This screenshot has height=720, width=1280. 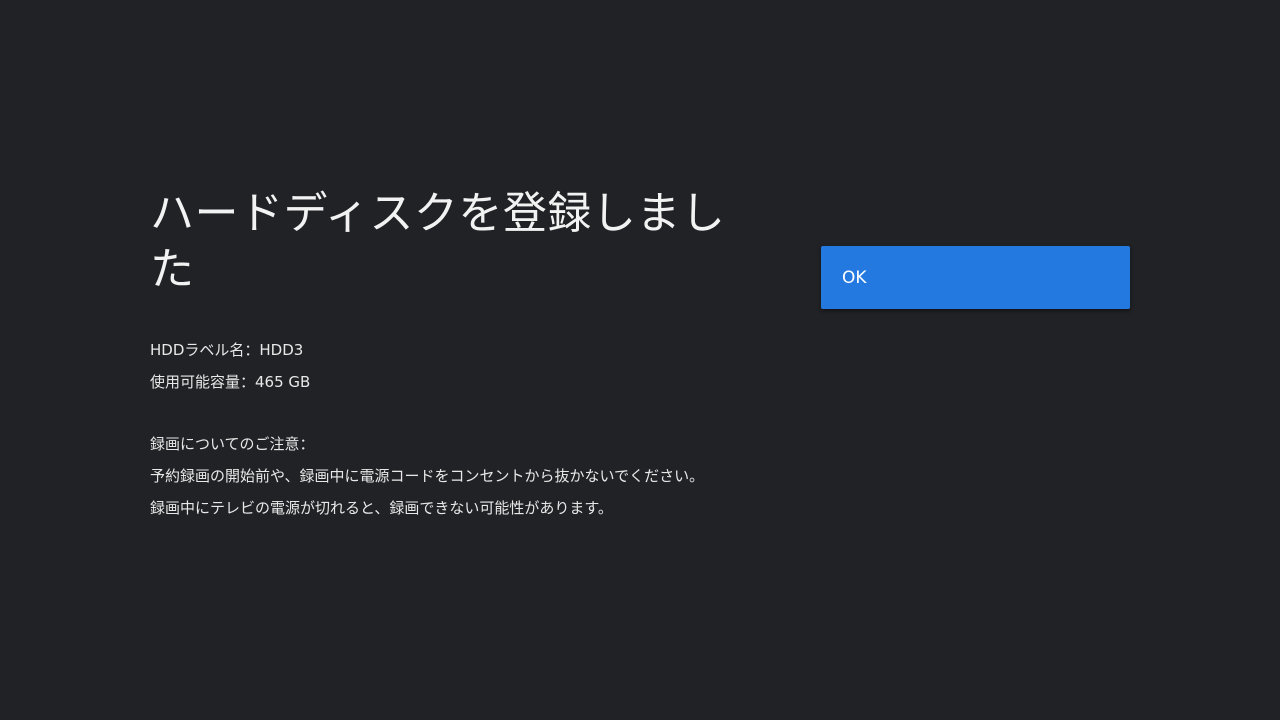 What do you see at coordinates (232, 444) in the screenshot?
I see `notice-heading: 録画についてのご注意：` at bounding box center [232, 444].